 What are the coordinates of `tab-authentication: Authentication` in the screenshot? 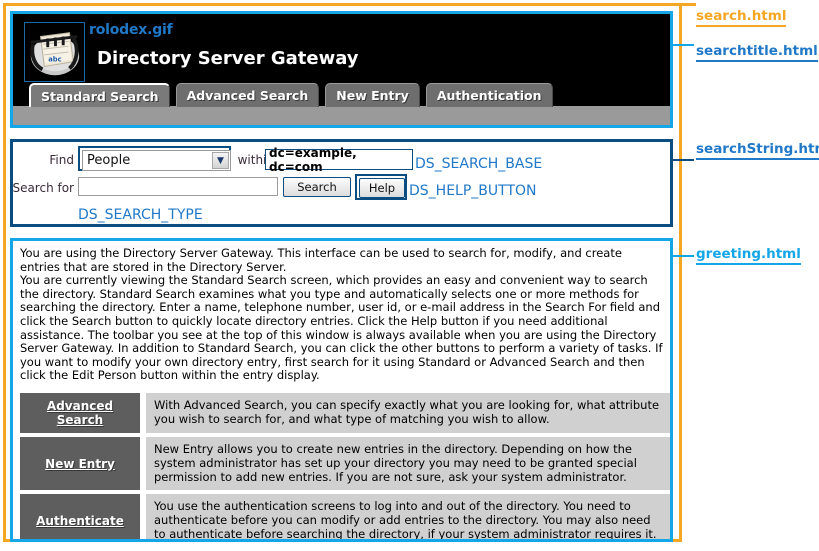 It's located at (489, 95).